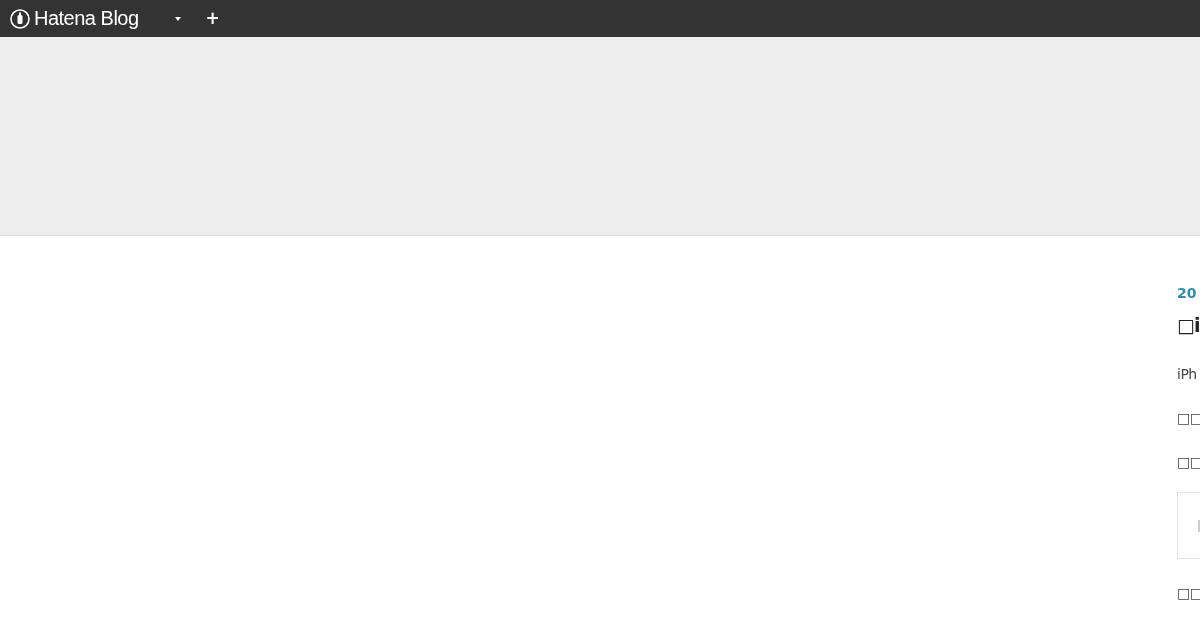 This screenshot has width=1200, height=630. Describe the element at coordinates (1188, 325) in the screenshot. I see `entry-title: □i` at that location.